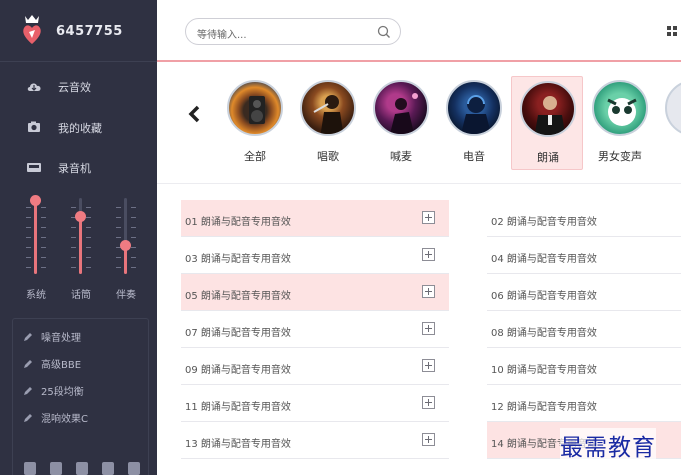 This screenshot has height=475, width=681. I want to click on category-electronic: 电音, so click(474, 123).